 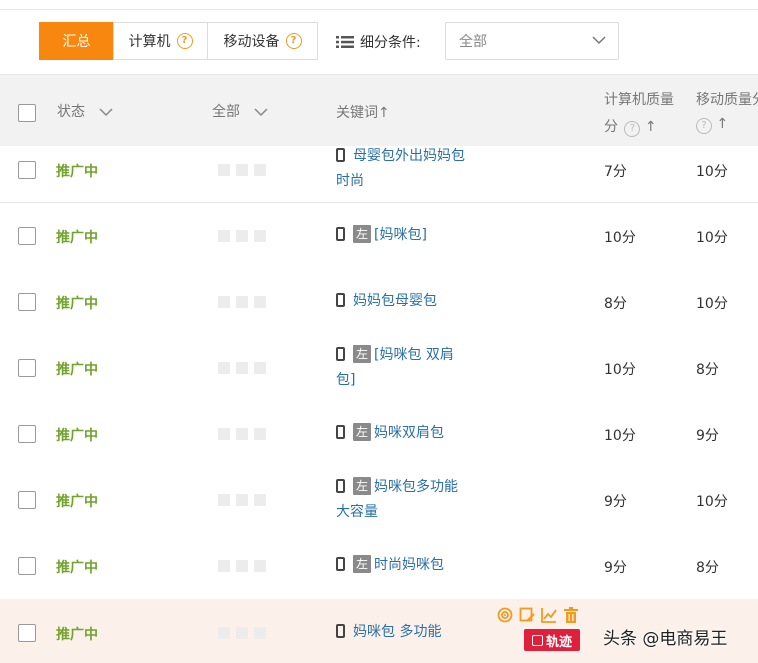 What do you see at coordinates (345, 42) in the screenshot?
I see `list-icon` at bounding box center [345, 42].